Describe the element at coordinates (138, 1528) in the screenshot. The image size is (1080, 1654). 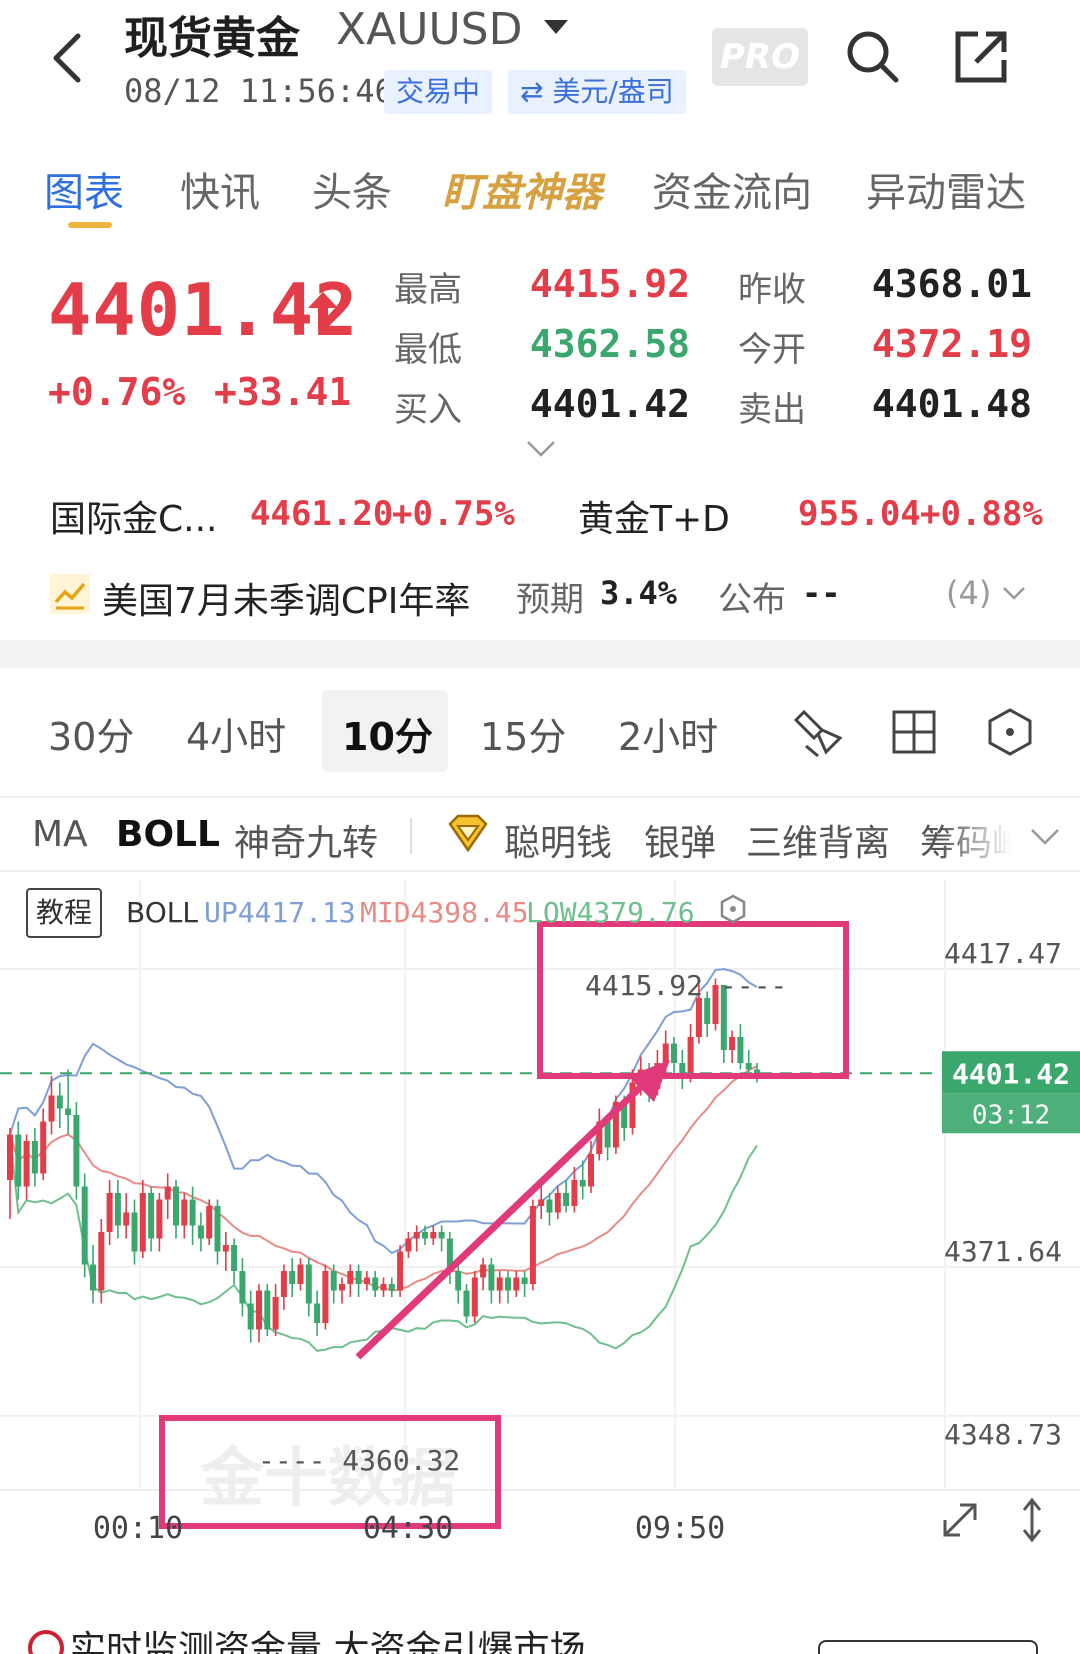
I see `x-axis-tick-label: 00:10` at that location.